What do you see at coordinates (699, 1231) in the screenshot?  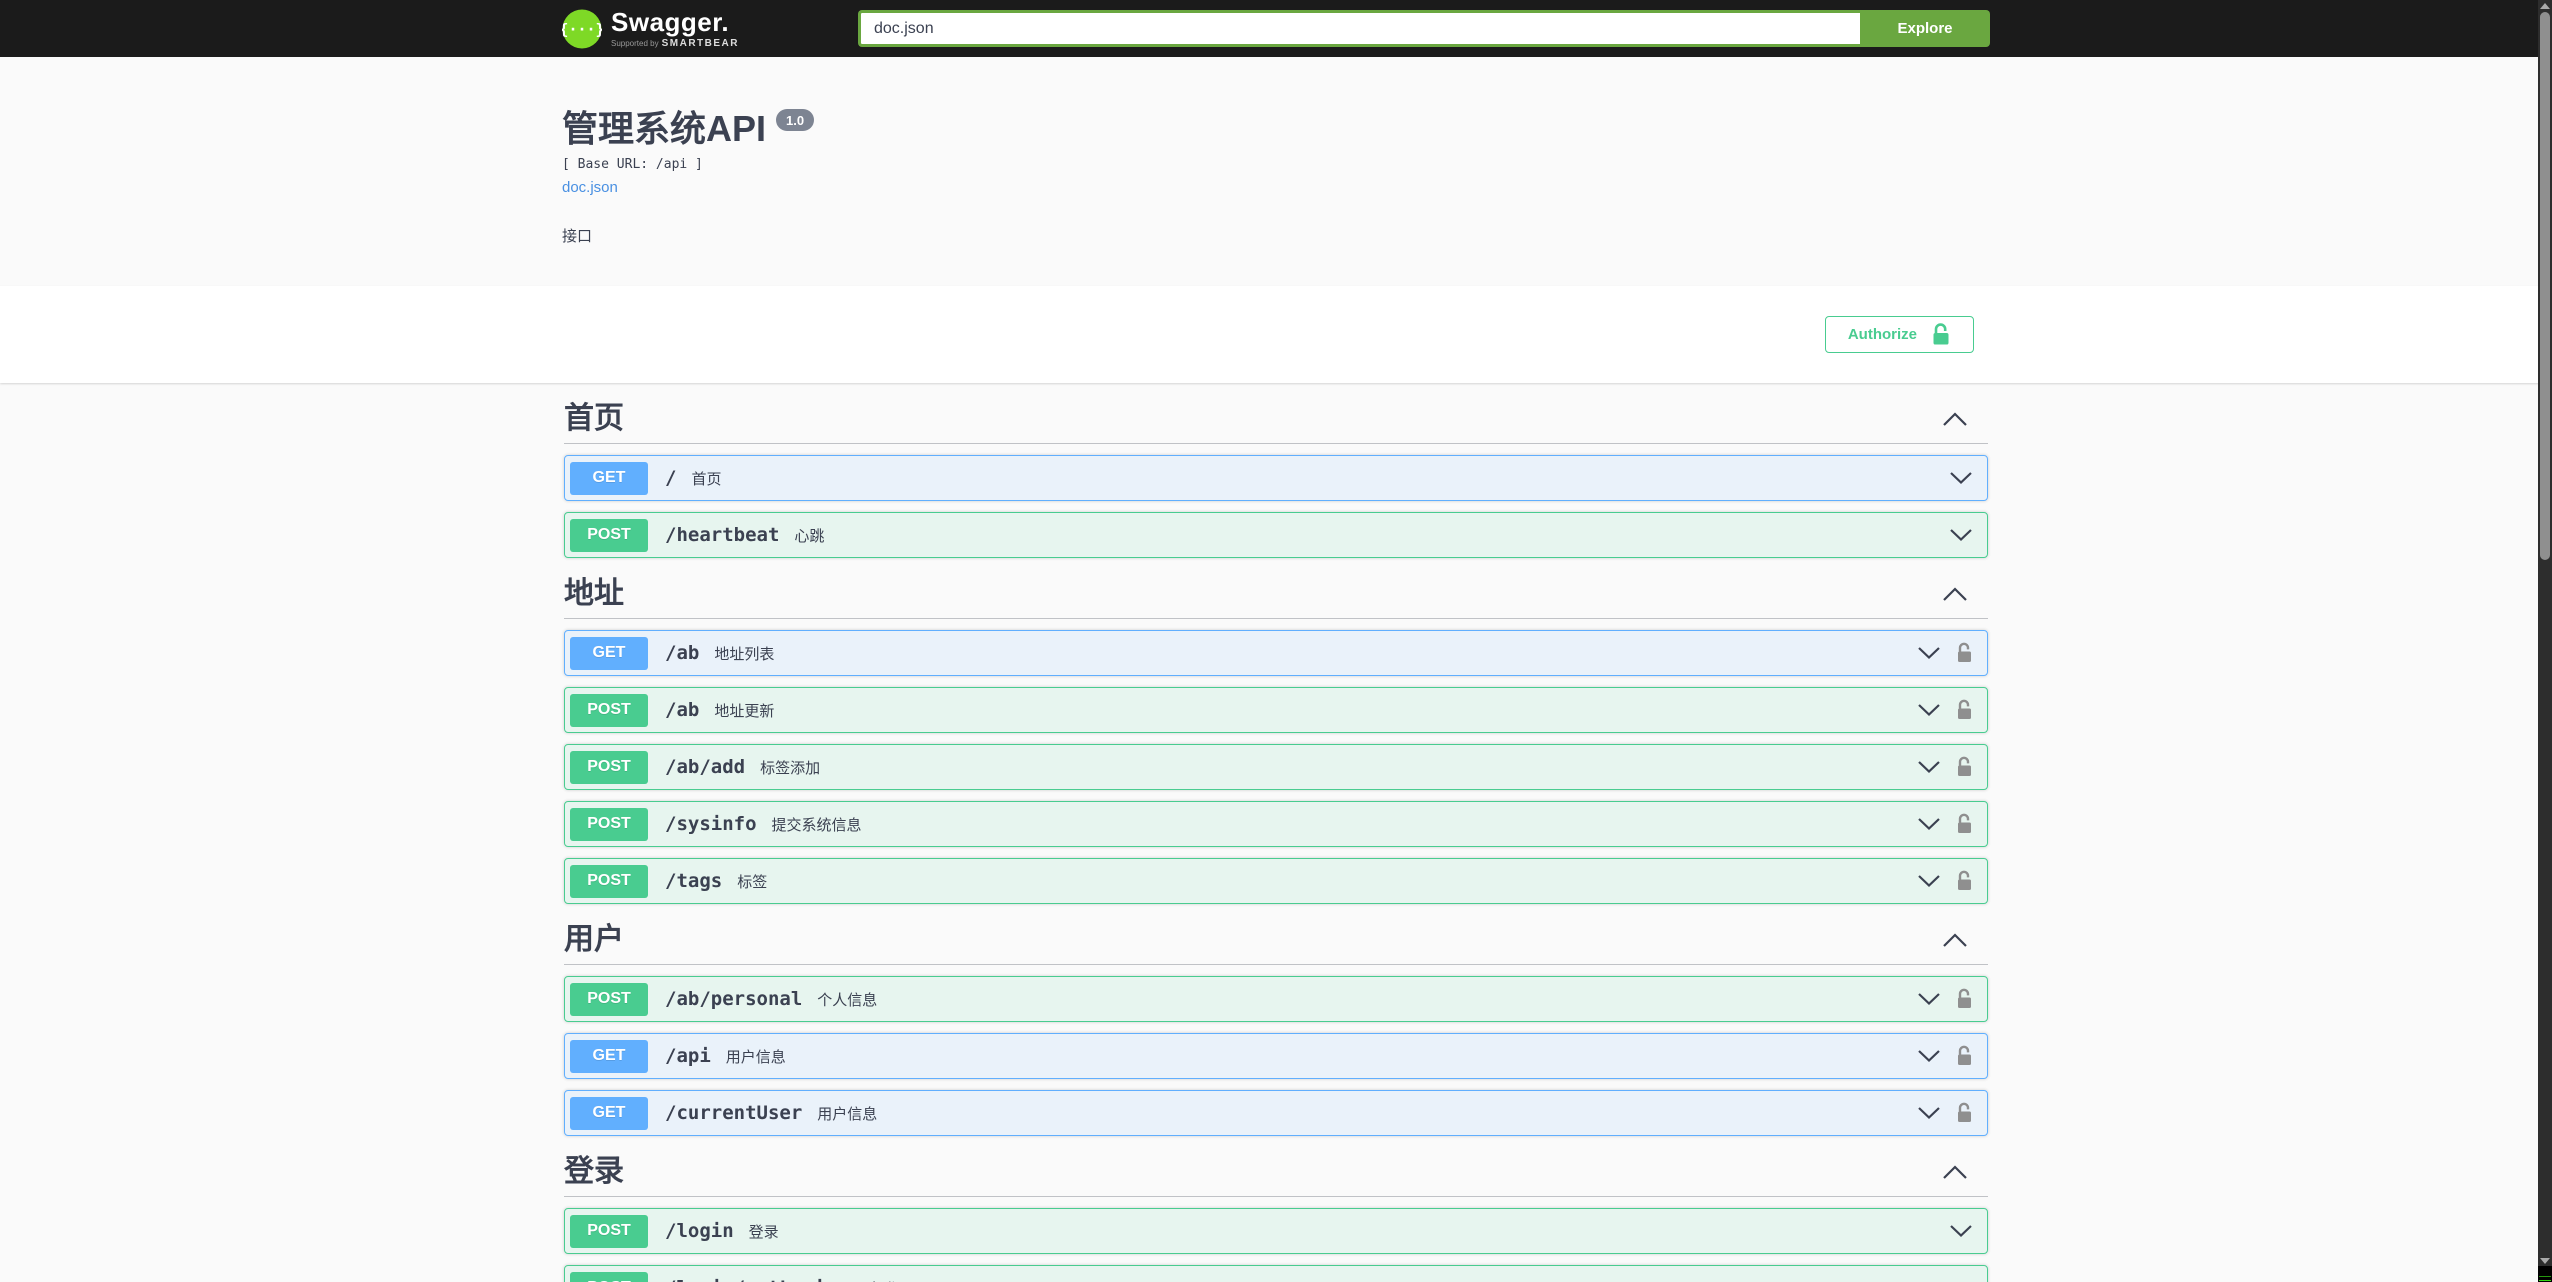 I see `endpoint-path: /login` at bounding box center [699, 1231].